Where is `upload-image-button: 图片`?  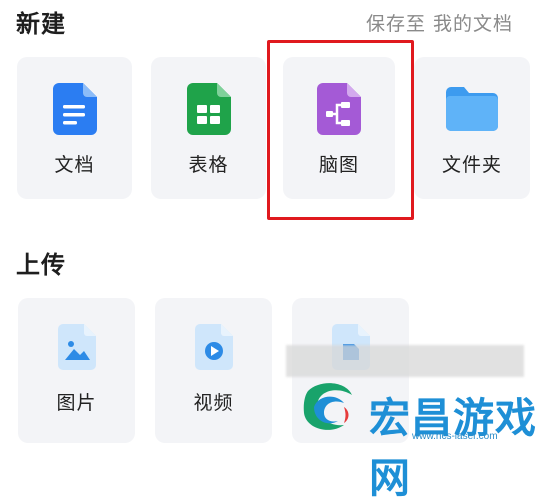 upload-image-button: 图片 is located at coordinates (76, 370).